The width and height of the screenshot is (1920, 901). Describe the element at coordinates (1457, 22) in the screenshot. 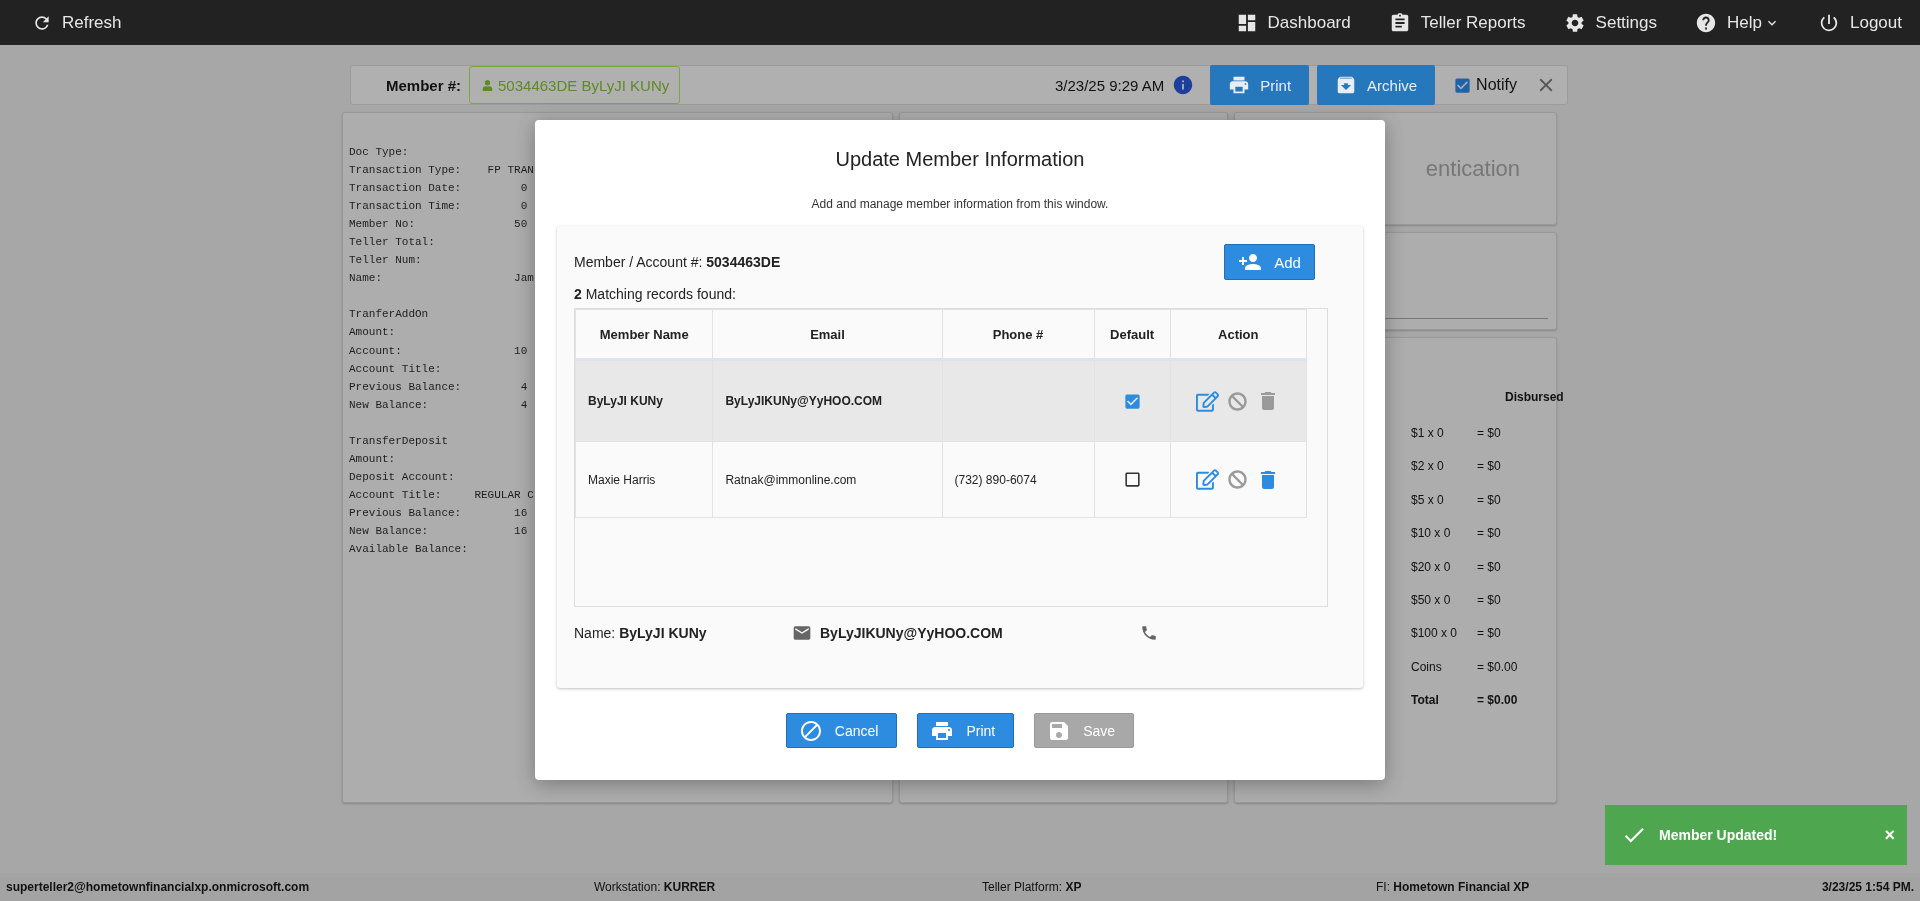

I see `nav-link: Teller Reports` at that location.